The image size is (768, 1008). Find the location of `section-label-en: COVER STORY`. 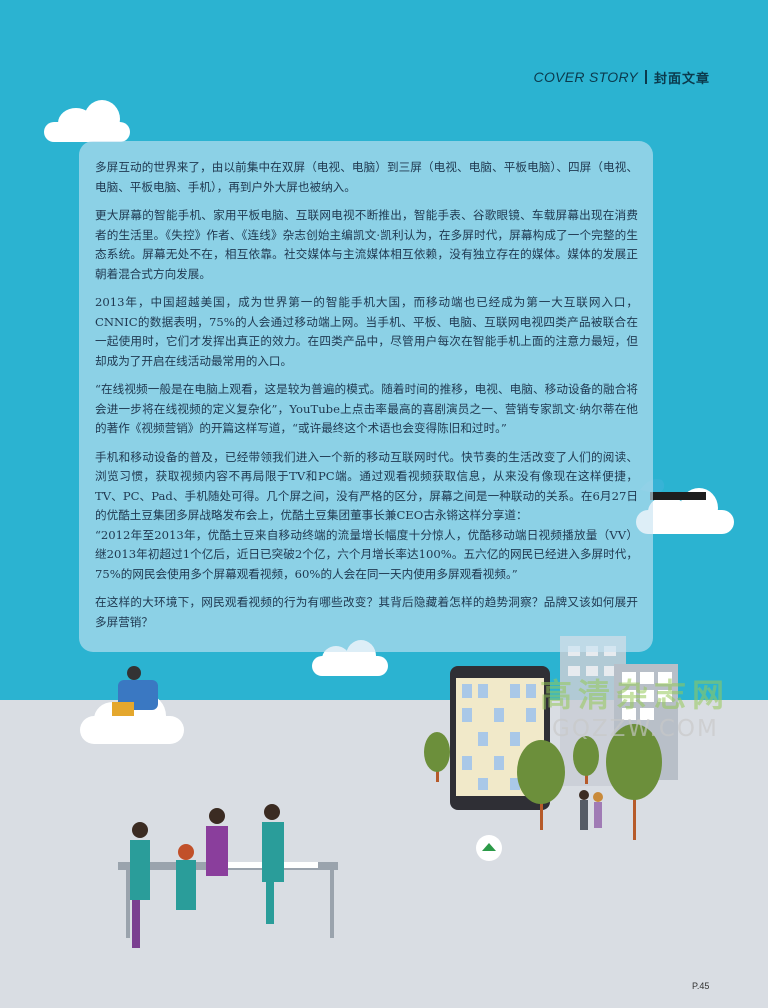

section-label-en: COVER STORY is located at coordinates (585, 77).